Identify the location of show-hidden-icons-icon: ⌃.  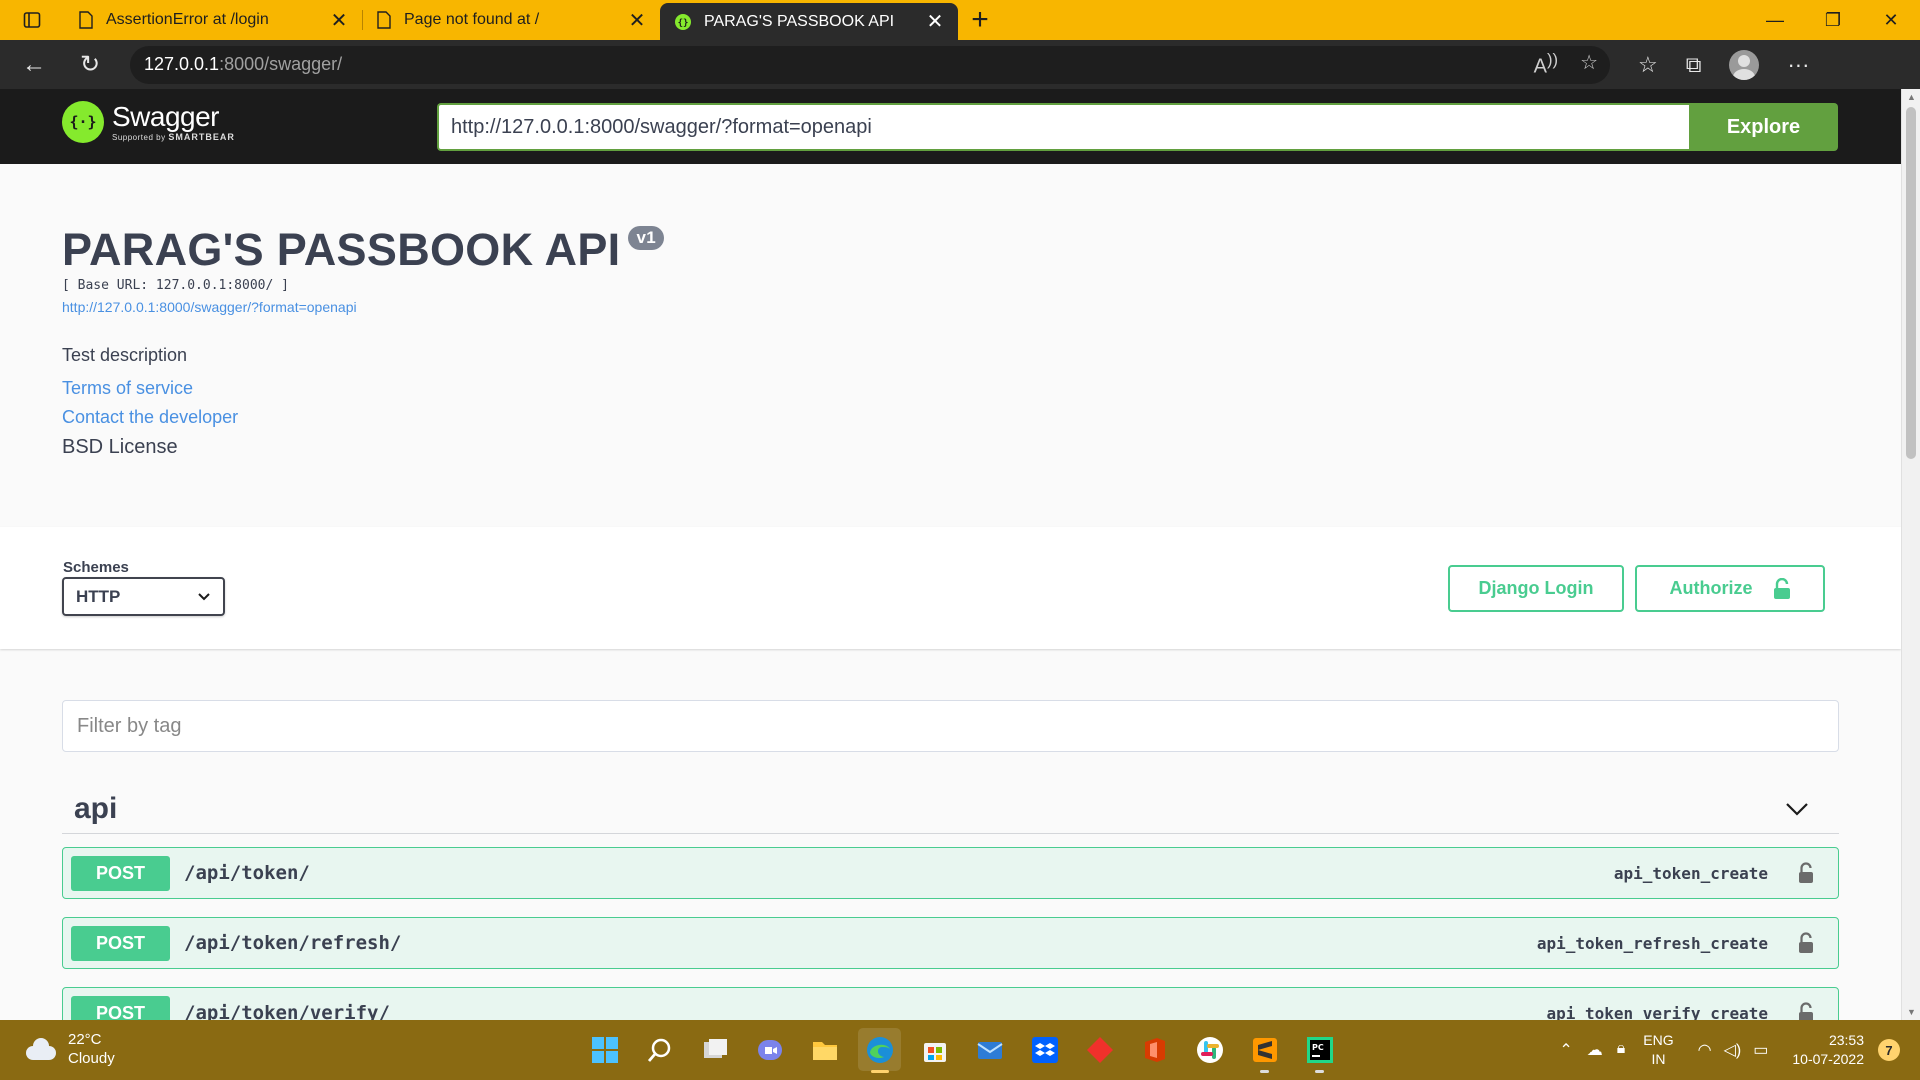
(1565, 1050).